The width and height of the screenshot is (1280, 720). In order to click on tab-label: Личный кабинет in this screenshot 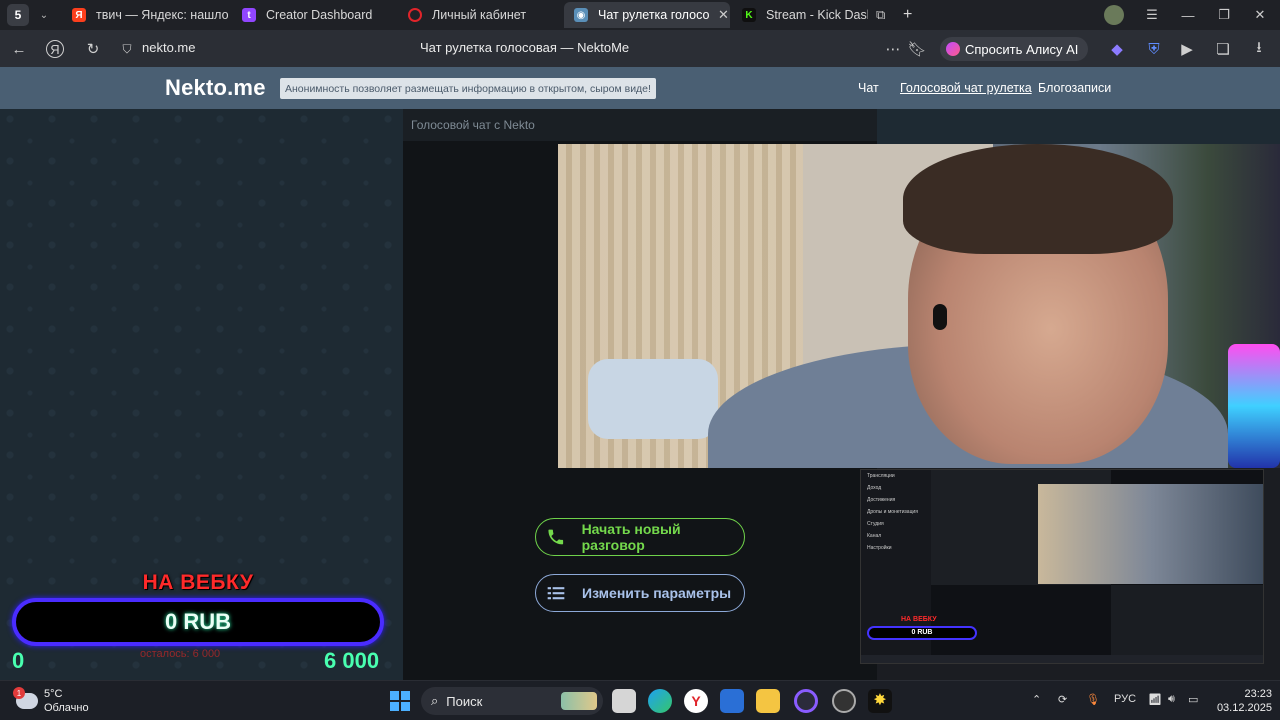, I will do `click(479, 15)`.